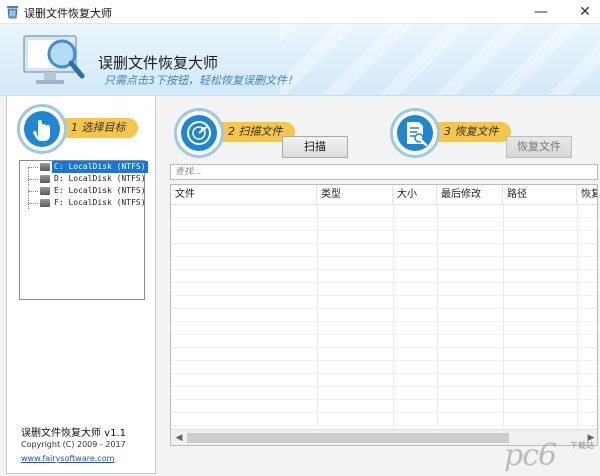 This screenshot has height=476, width=600. What do you see at coordinates (469, 132) in the screenshot?
I see `step-recover-label: 3 恢复文件` at bounding box center [469, 132].